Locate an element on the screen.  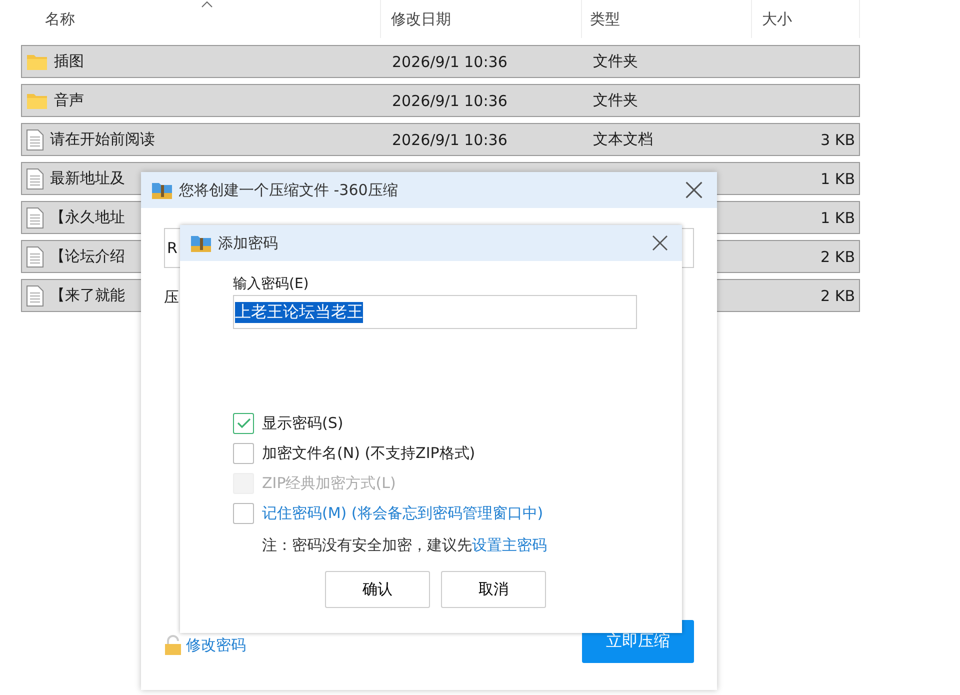
file-type: 文本文档 is located at coordinates (622, 139).